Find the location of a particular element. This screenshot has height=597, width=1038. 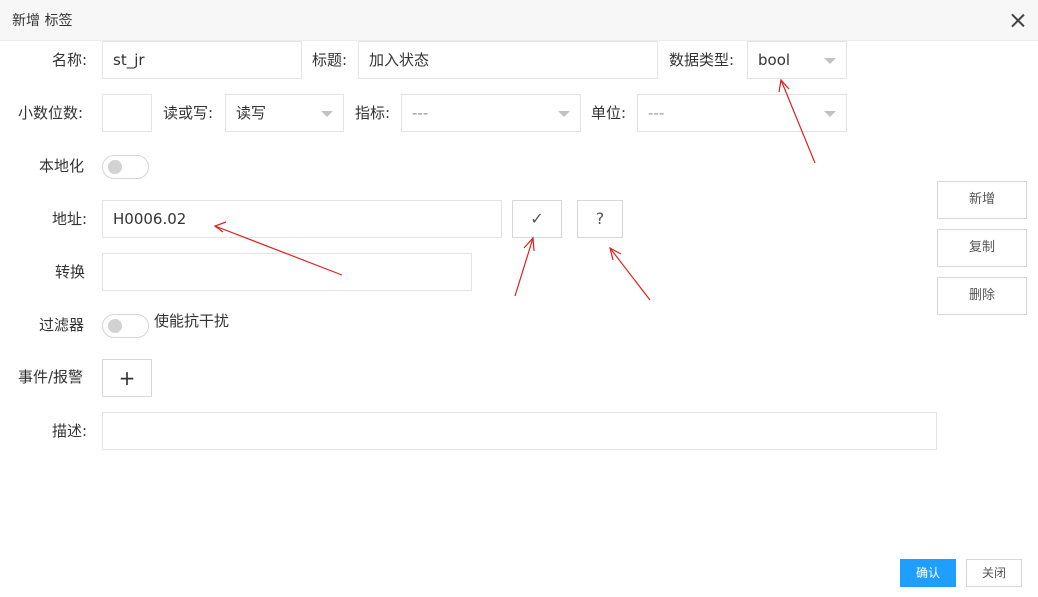

filter-caption: 使能抗干扰 is located at coordinates (192, 321).